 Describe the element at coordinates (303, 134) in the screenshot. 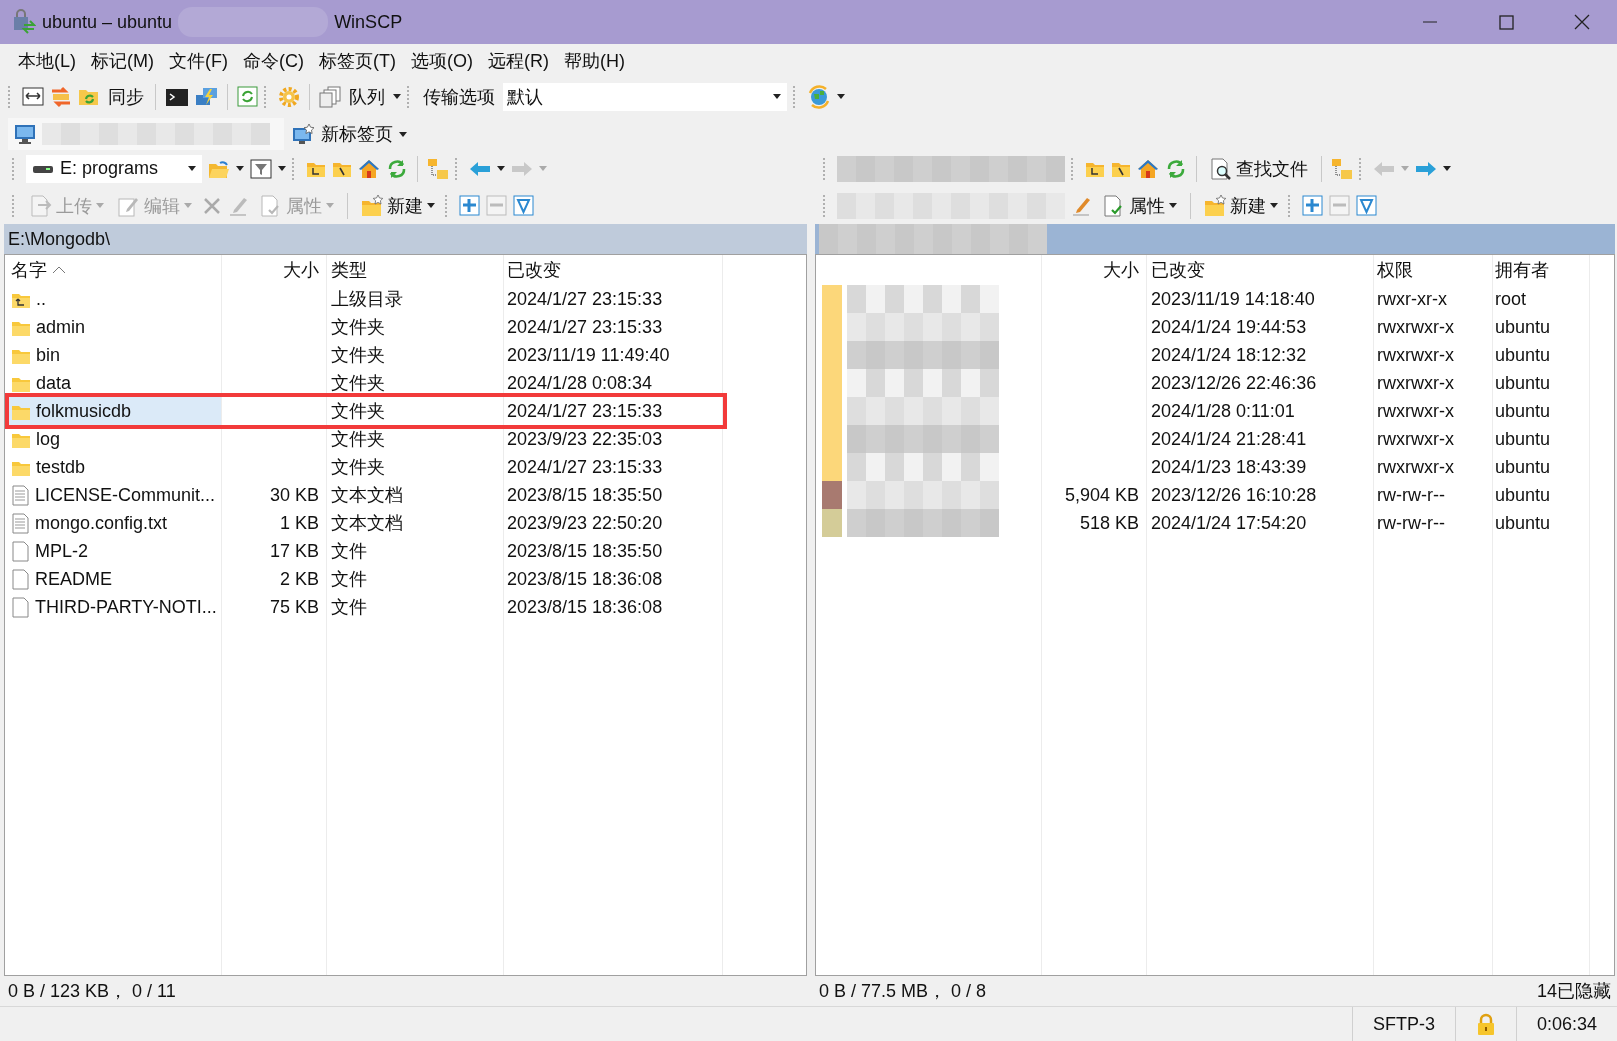

I see `monitor-star-icon` at that location.